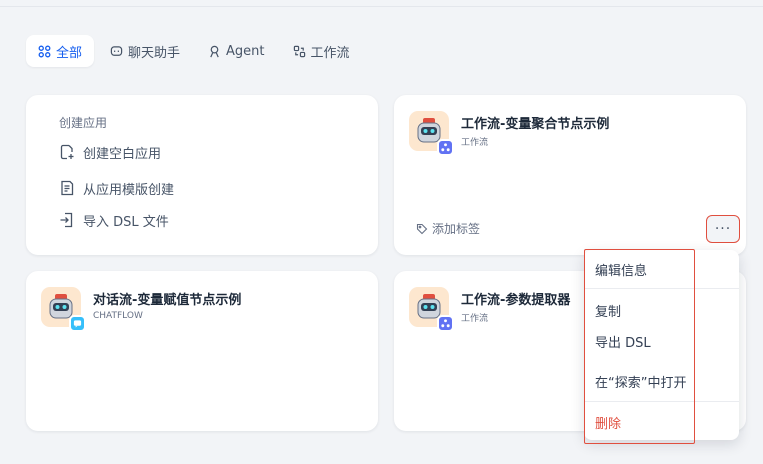 This screenshot has width=763, height=464. What do you see at coordinates (623, 341) in the screenshot?
I see `menu-item-export-dsl: 导出 DSL` at bounding box center [623, 341].